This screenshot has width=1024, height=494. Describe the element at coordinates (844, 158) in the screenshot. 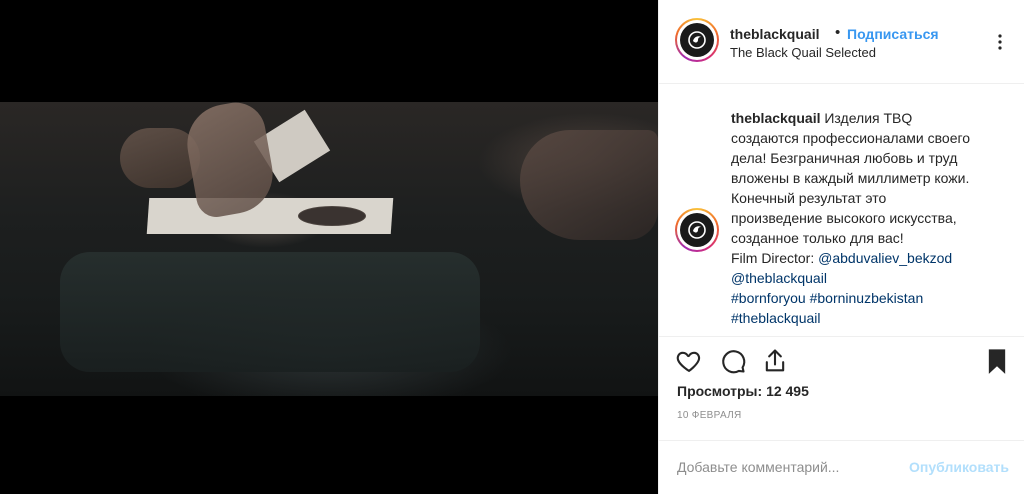

I see `caption-text: дела! Безграничная любовь и труд` at that location.